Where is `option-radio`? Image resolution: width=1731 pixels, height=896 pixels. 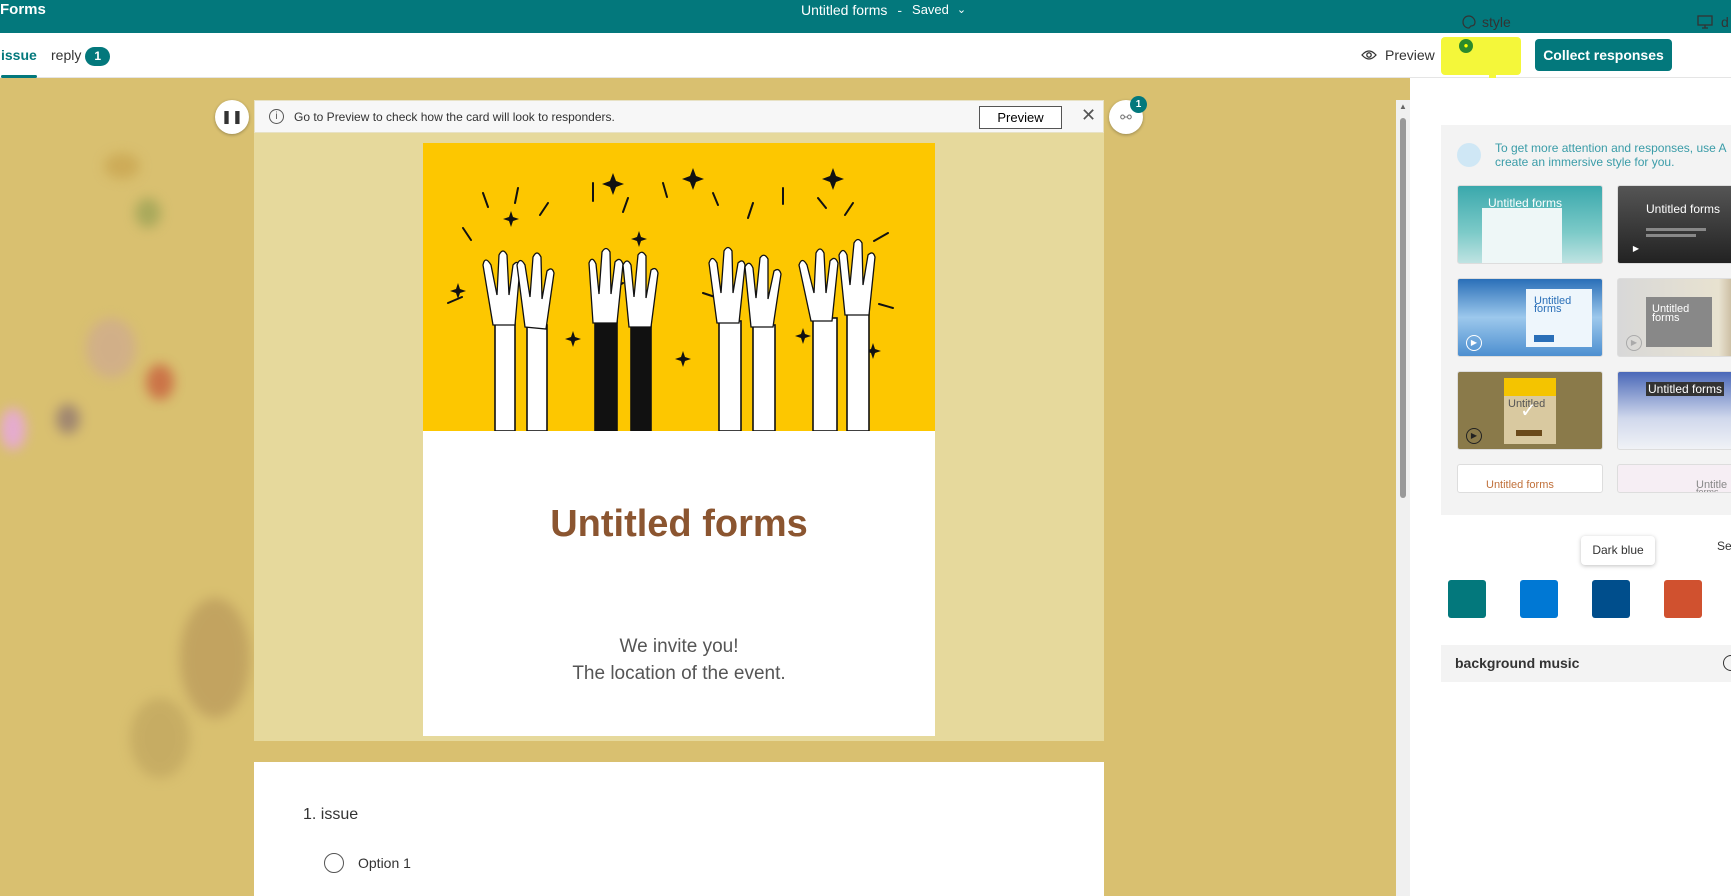 option-radio is located at coordinates (334, 863).